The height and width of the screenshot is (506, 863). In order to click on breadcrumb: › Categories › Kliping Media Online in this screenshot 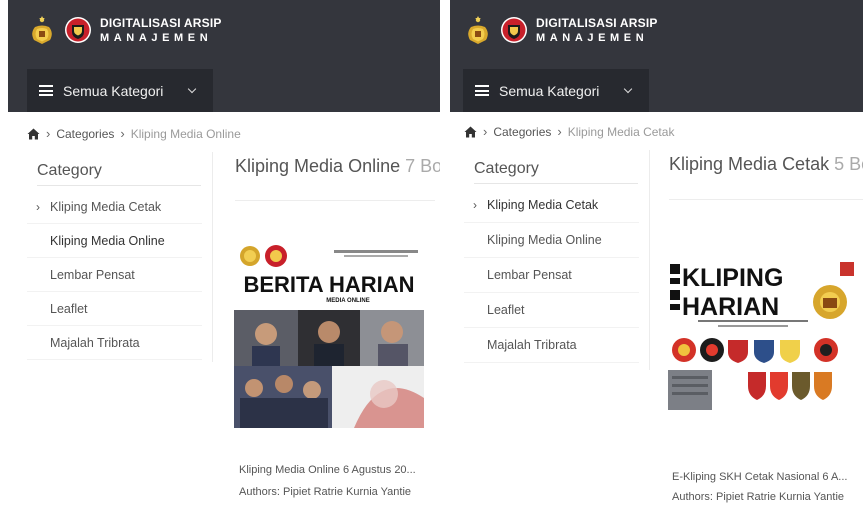, I will do `click(134, 133)`.